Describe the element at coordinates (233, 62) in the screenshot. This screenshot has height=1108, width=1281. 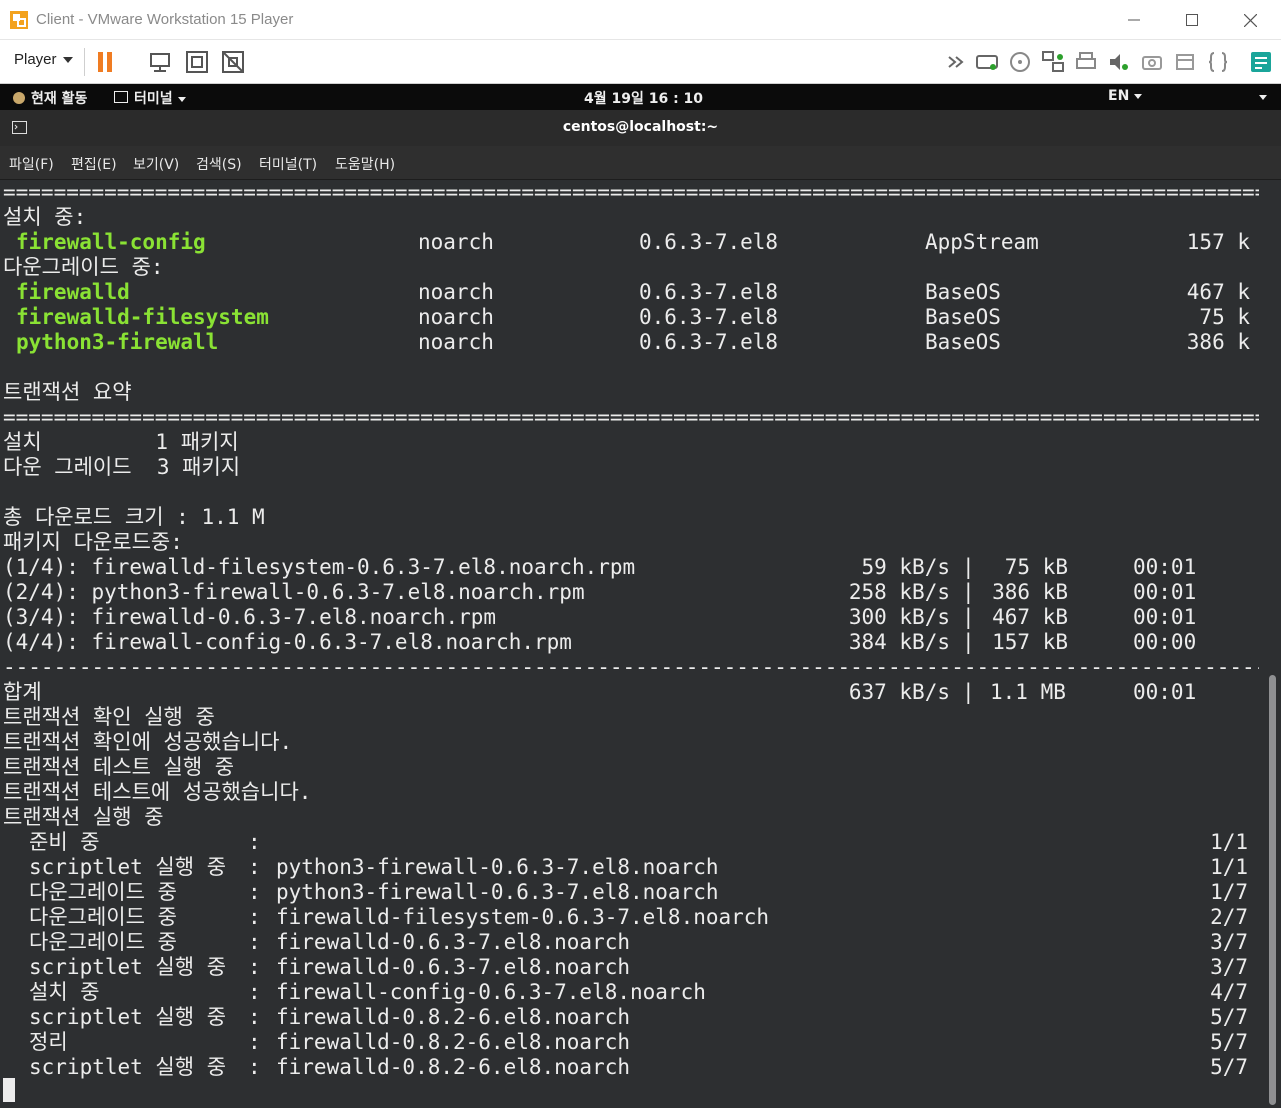
I see `unity-icon` at that location.